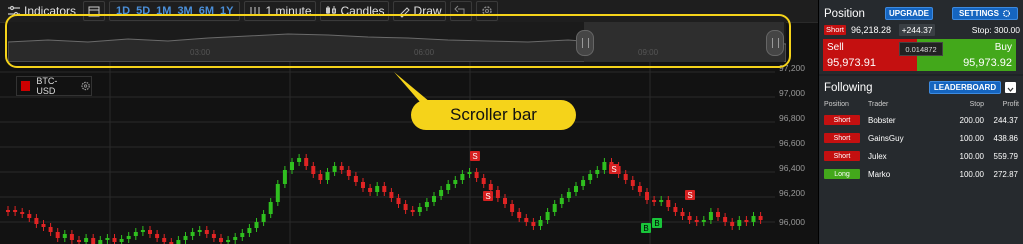 The width and height of the screenshot is (1023, 244). I want to click on settings-label: SETTINGS, so click(978, 13).